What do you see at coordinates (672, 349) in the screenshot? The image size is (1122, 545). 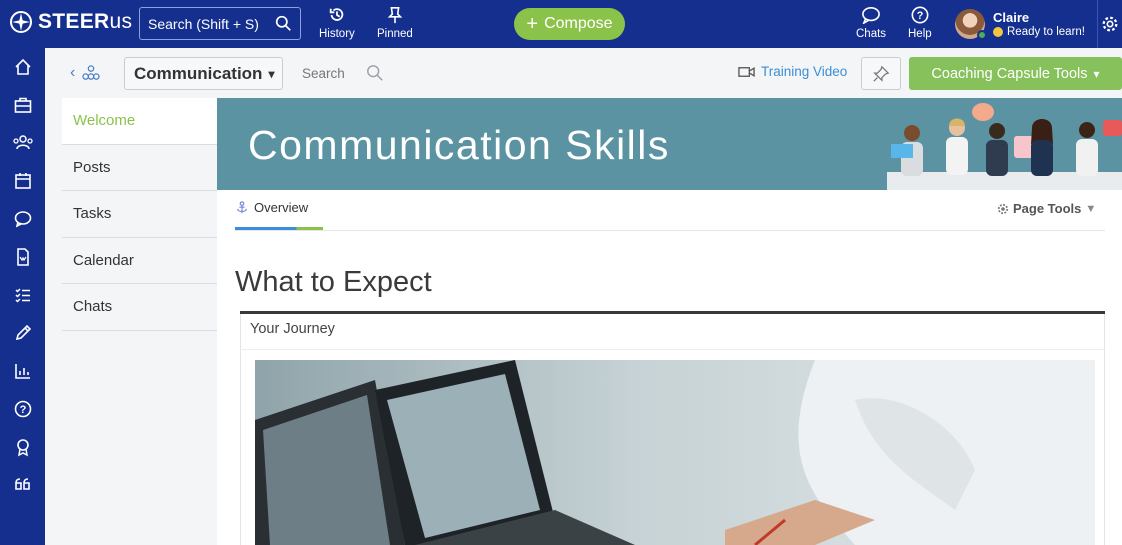 I see `journey-panel-divider` at bounding box center [672, 349].